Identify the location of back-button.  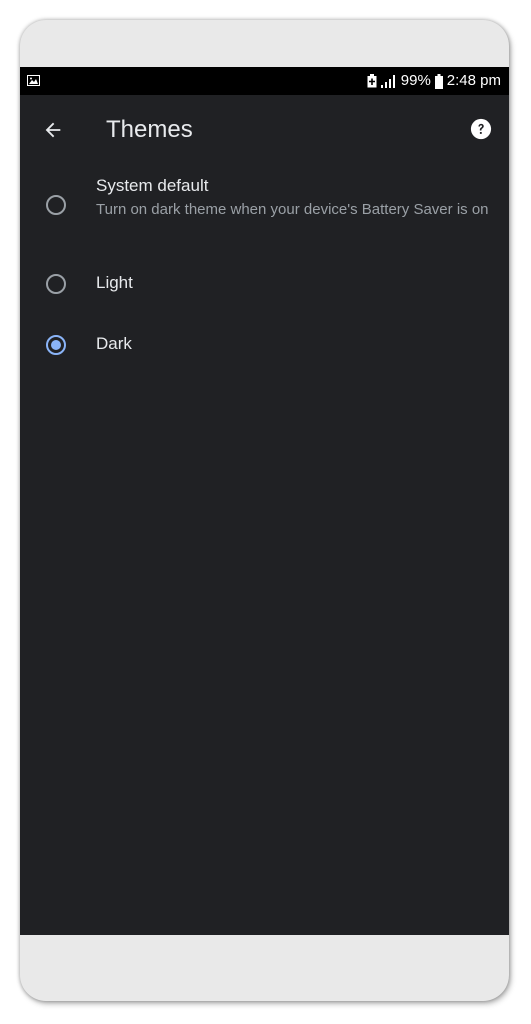
(53, 130).